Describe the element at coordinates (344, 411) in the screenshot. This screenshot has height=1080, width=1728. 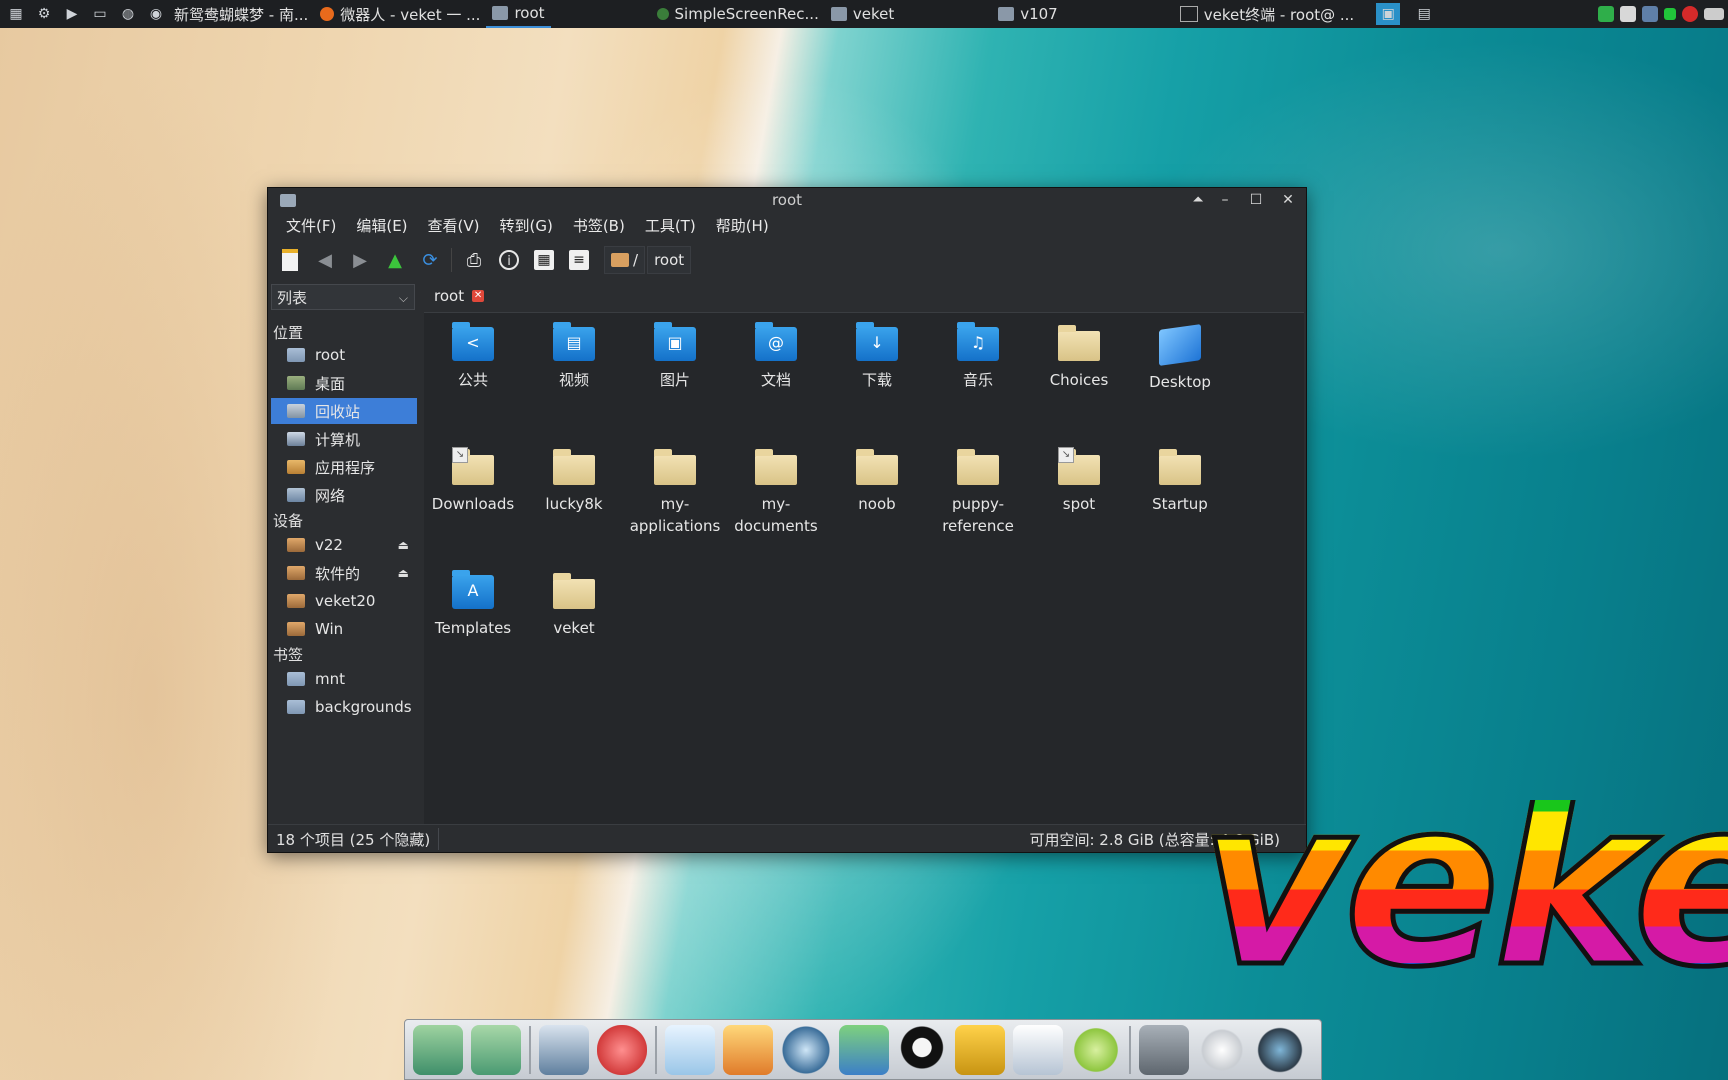
I see `sidebar-item-trash: 回收站` at that location.